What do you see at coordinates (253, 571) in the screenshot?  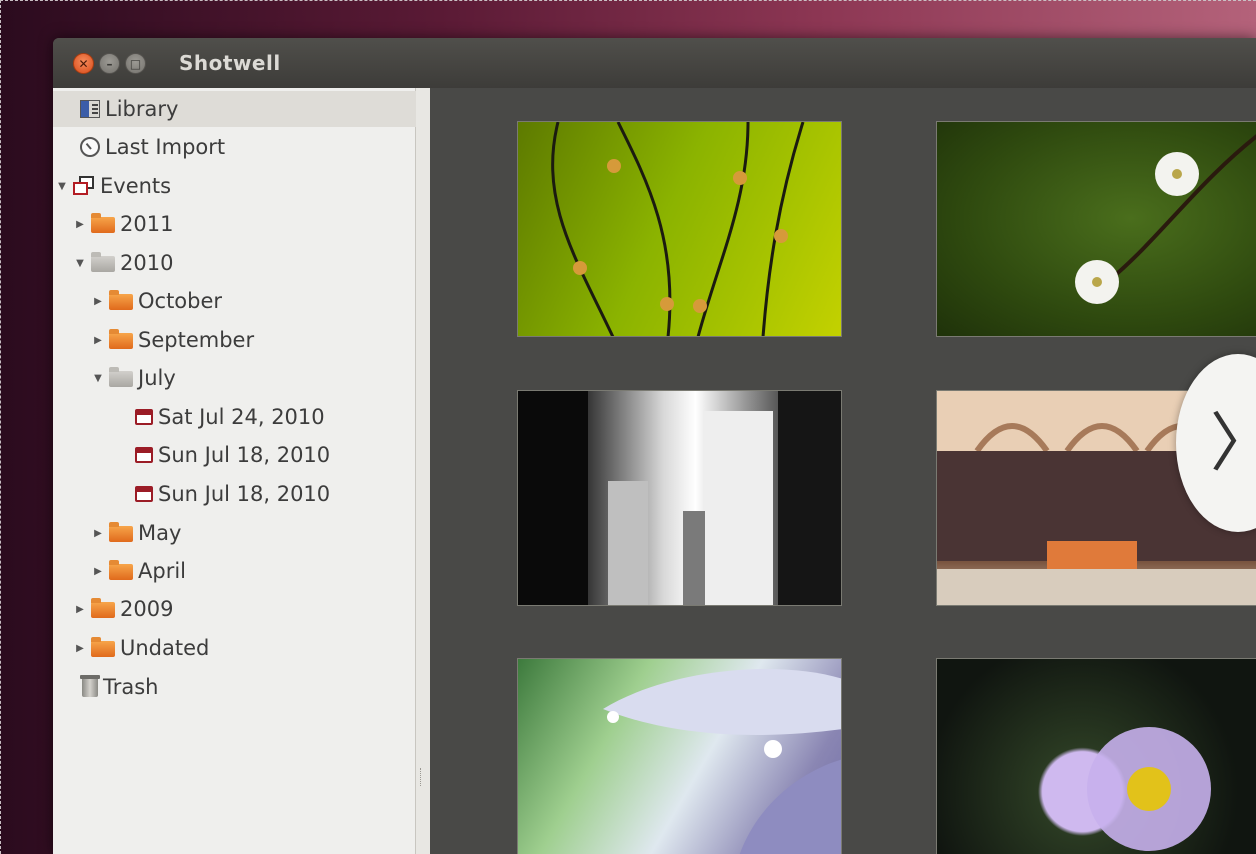 I see `sidebar-item-april: ▶ April` at bounding box center [253, 571].